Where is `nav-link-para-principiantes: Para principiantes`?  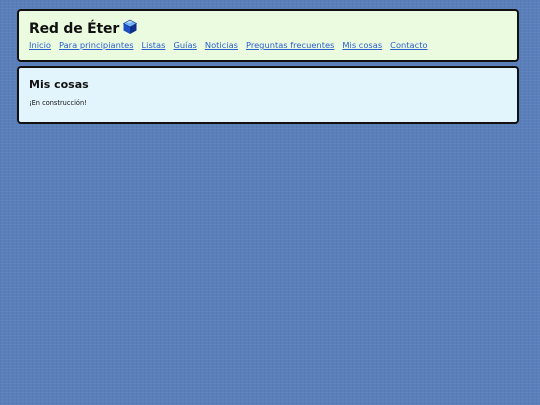
nav-link-para-principiantes: Para principiantes is located at coordinates (96, 45).